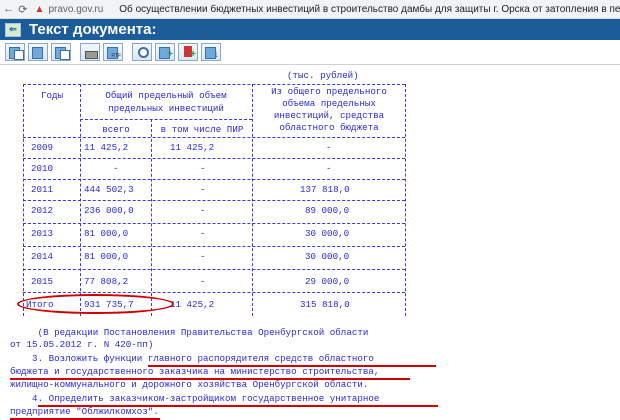 The height and width of the screenshot is (420, 620). What do you see at coordinates (188, 52) in the screenshot?
I see `pdf-icon: +` at bounding box center [188, 52].